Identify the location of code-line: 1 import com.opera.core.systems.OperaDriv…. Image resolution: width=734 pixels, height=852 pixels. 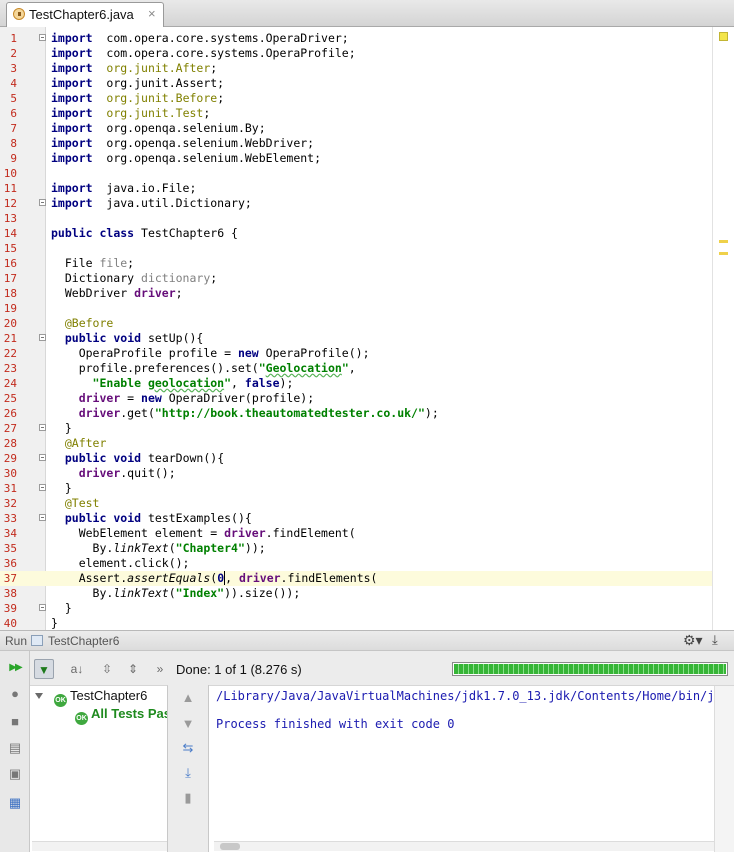
(356, 38).